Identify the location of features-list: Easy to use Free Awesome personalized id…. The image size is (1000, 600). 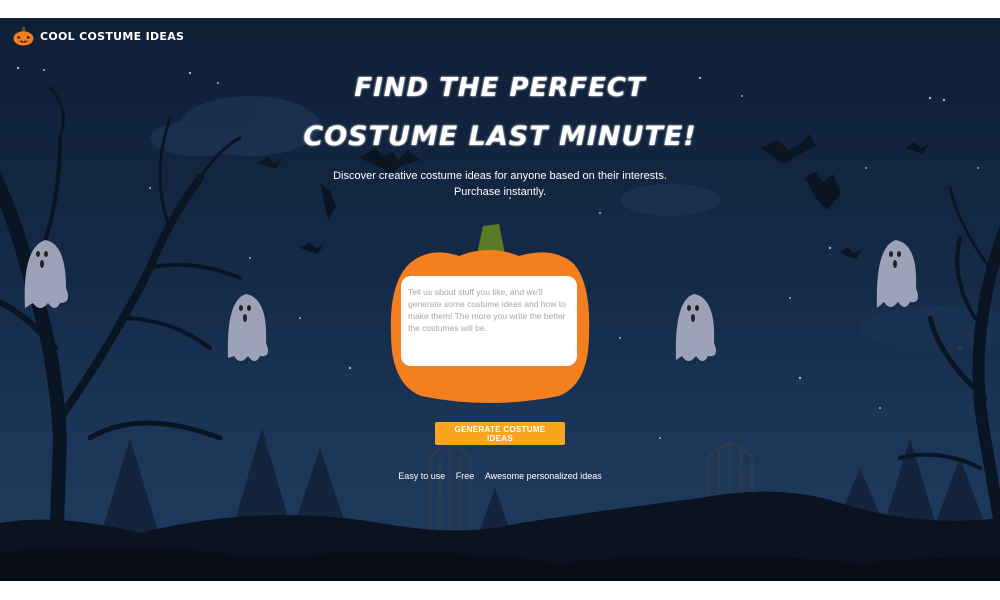
(500, 476).